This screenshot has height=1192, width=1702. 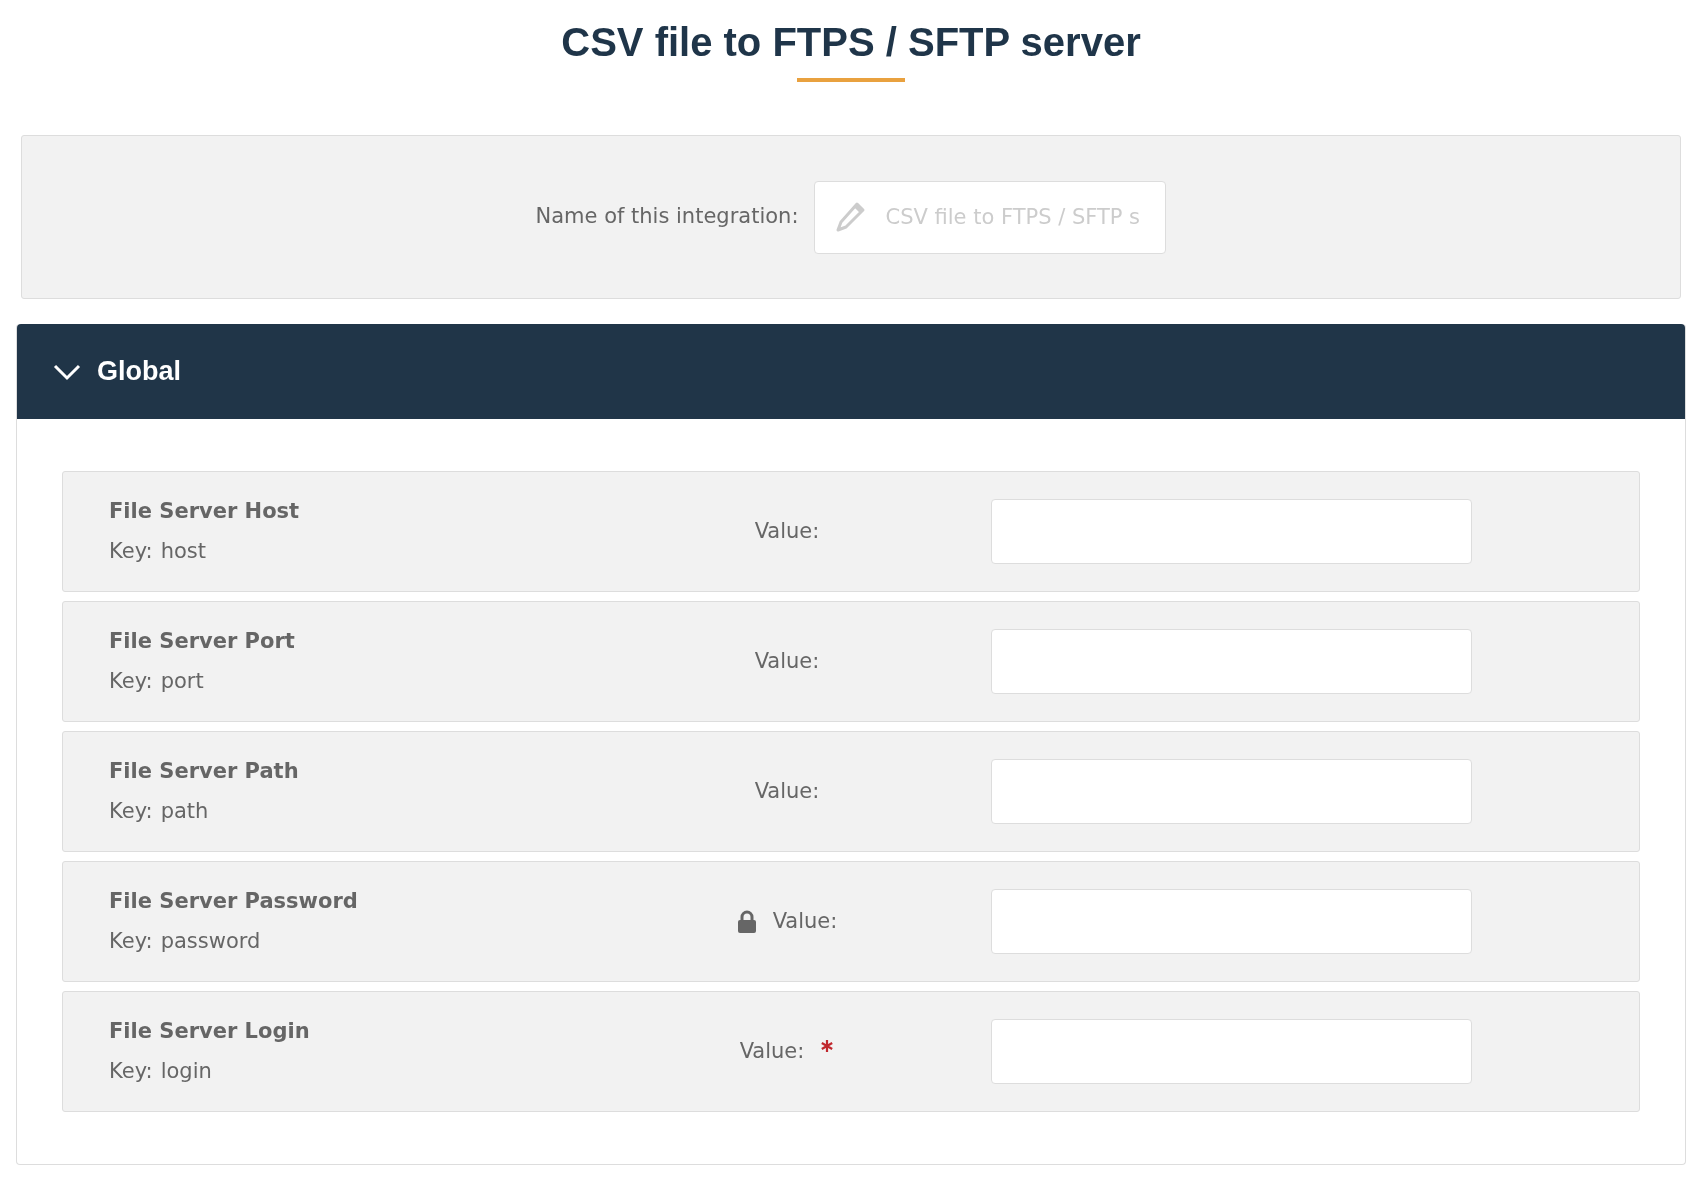 I want to click on key-value: path, so click(x=184, y=811).